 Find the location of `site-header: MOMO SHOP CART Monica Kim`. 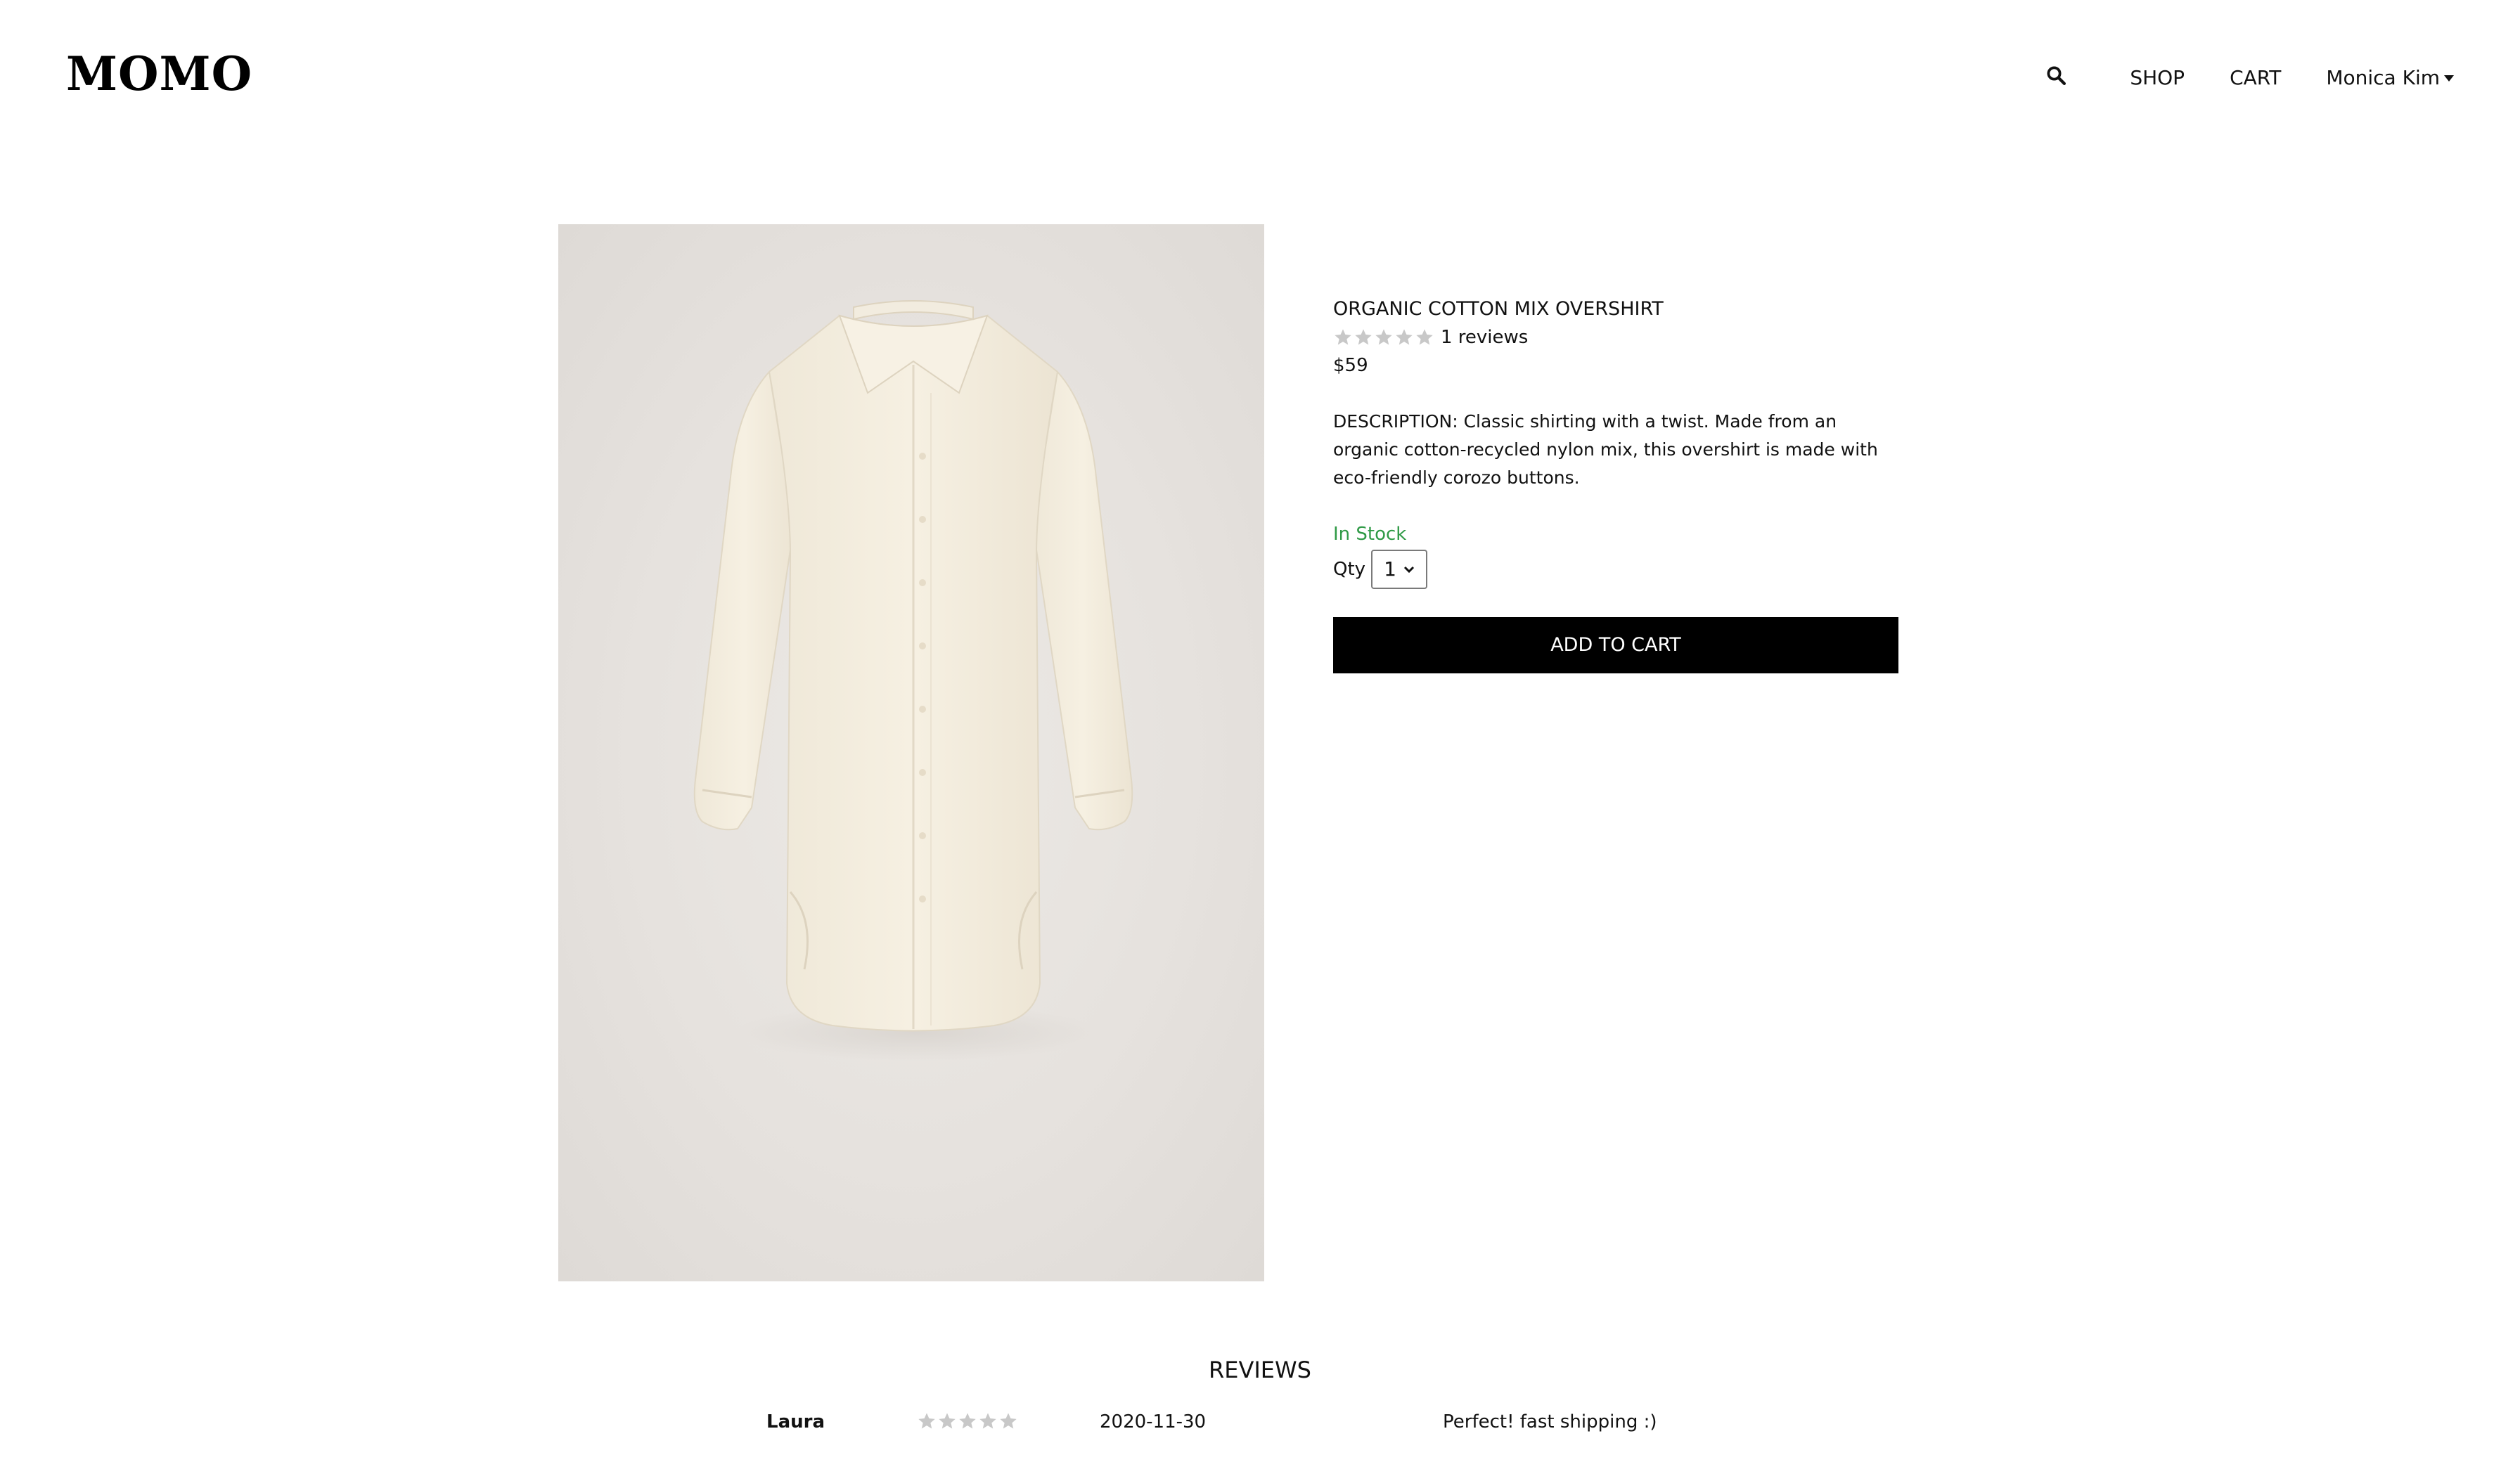

site-header: MOMO SHOP CART Monica Kim is located at coordinates (1260, 77).